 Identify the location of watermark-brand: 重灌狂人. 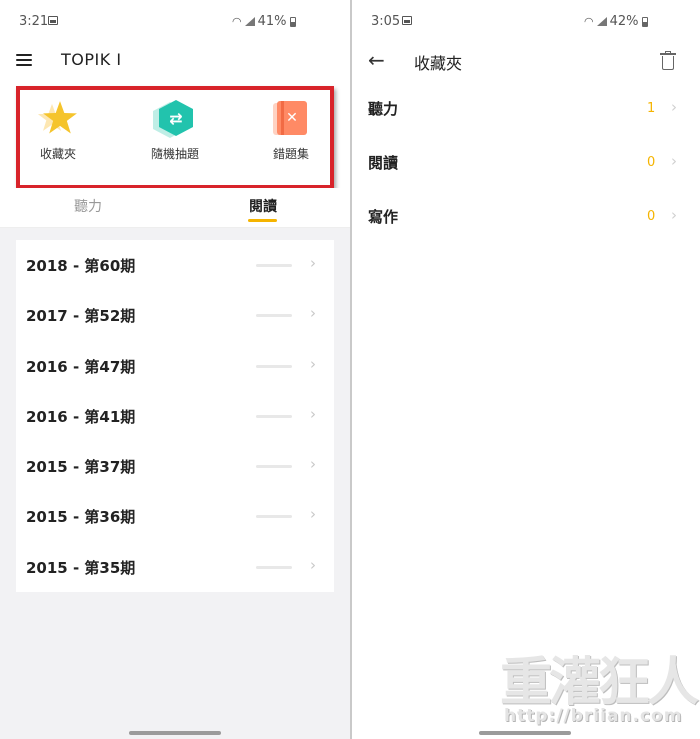
(599, 682).